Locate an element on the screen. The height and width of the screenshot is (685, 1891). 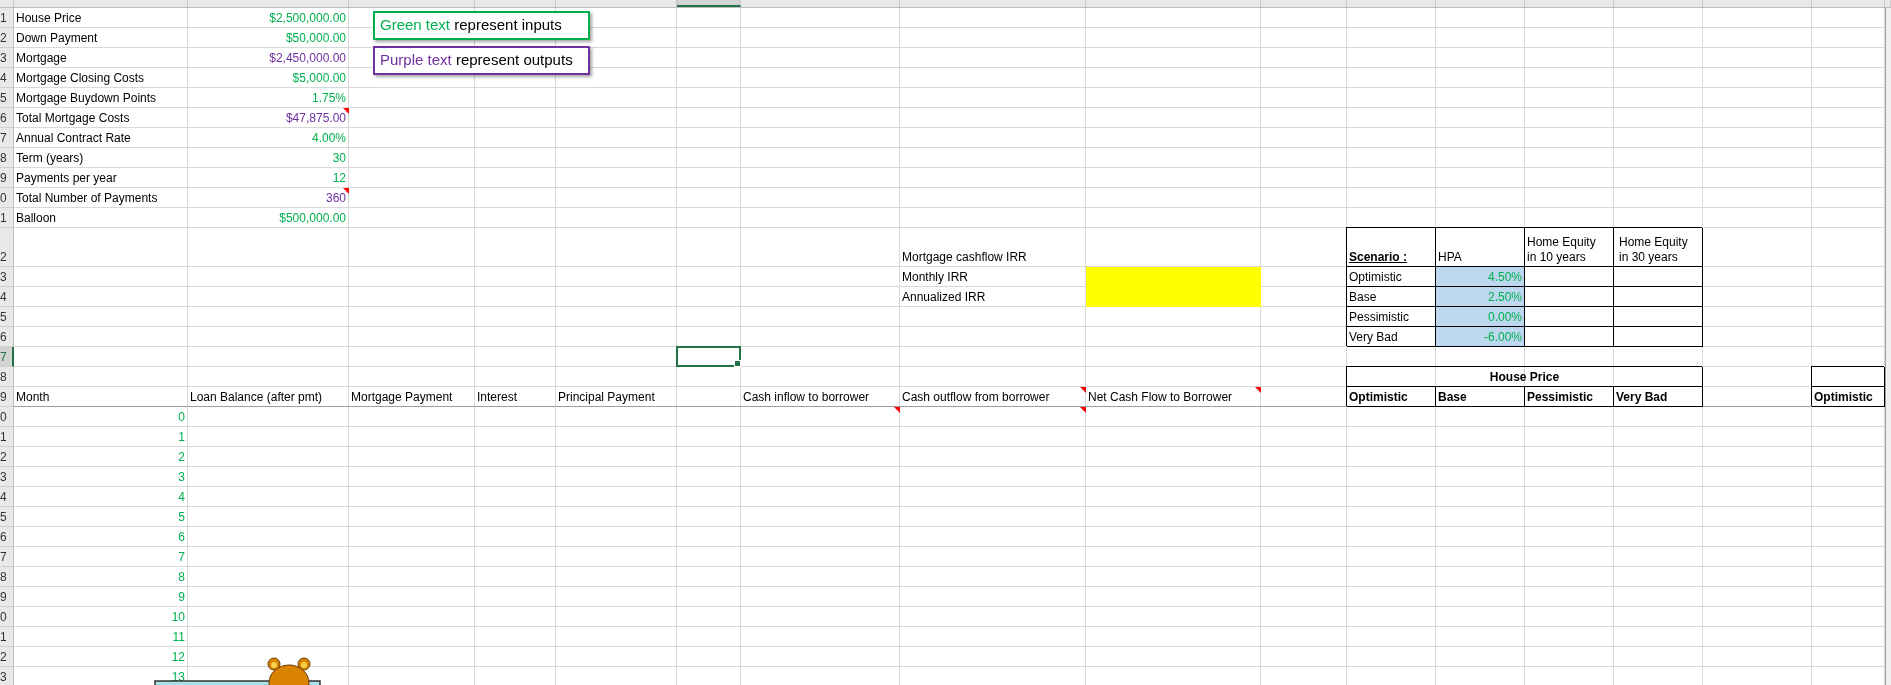
row-label: Term (years) is located at coordinates (50, 158).